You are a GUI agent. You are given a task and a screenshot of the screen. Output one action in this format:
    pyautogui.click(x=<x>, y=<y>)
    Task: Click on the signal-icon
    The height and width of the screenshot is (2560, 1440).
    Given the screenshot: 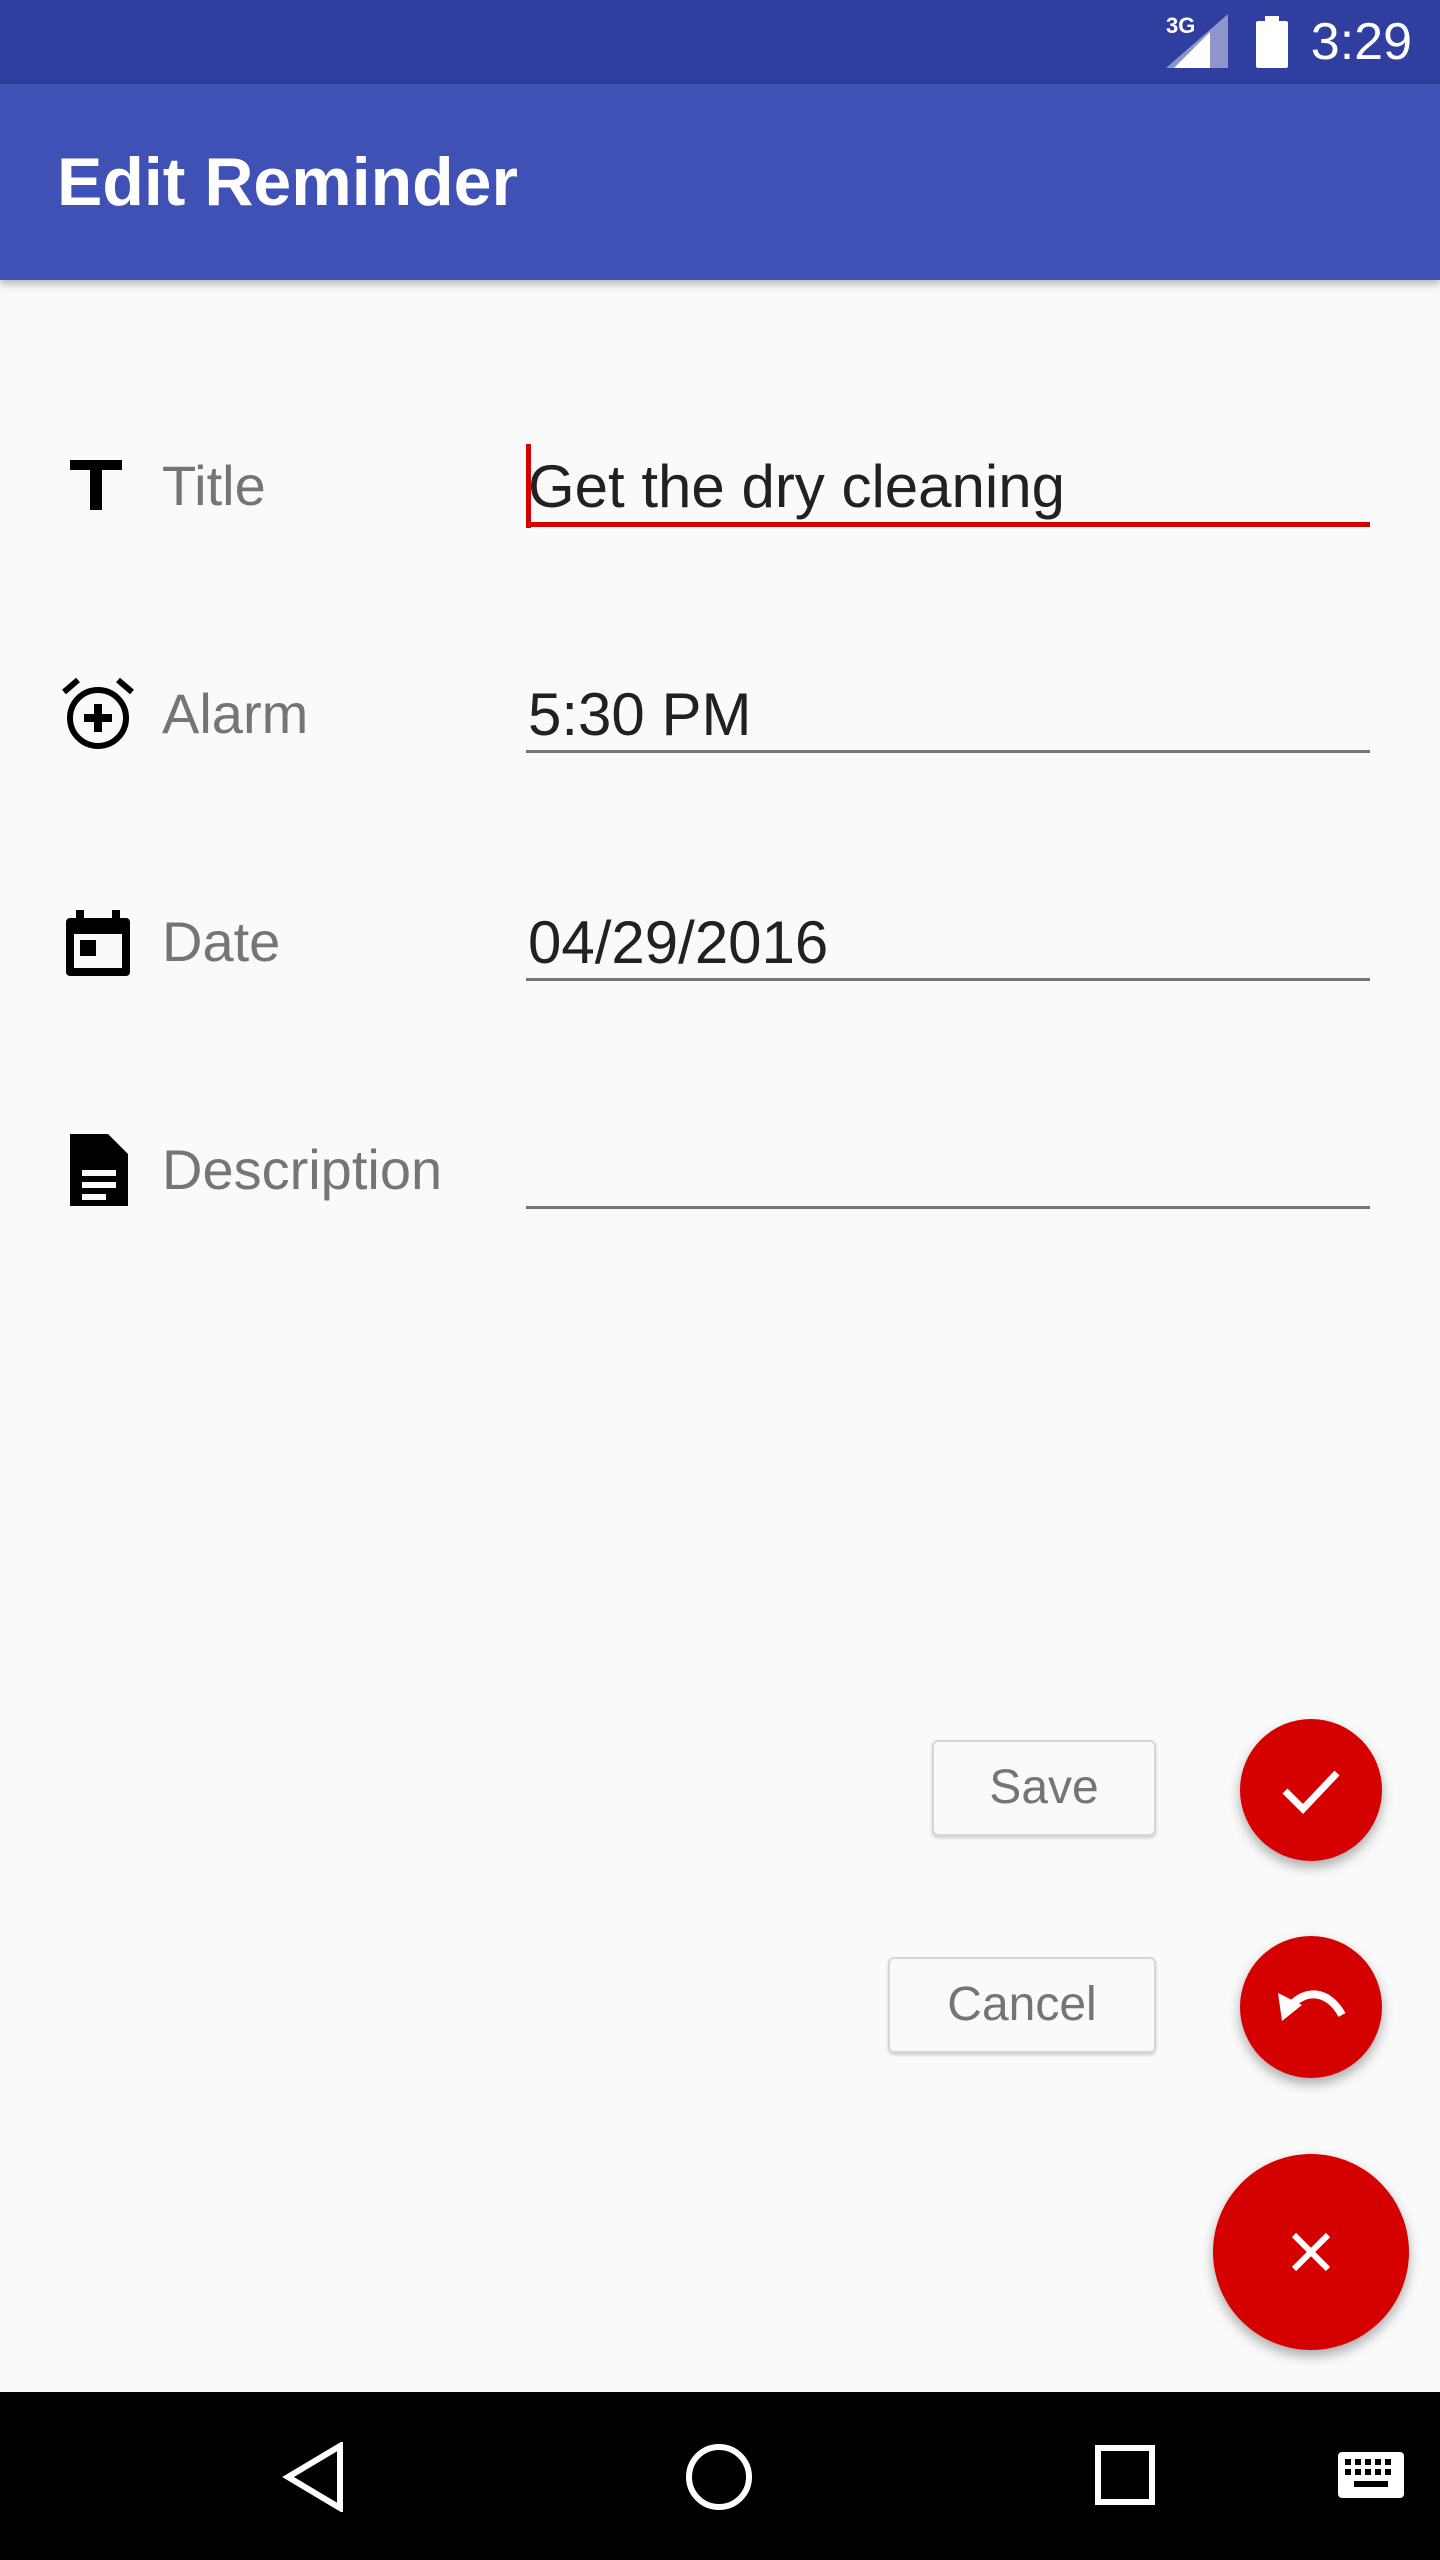 What is the action you would take?
    pyautogui.click(x=1197, y=41)
    